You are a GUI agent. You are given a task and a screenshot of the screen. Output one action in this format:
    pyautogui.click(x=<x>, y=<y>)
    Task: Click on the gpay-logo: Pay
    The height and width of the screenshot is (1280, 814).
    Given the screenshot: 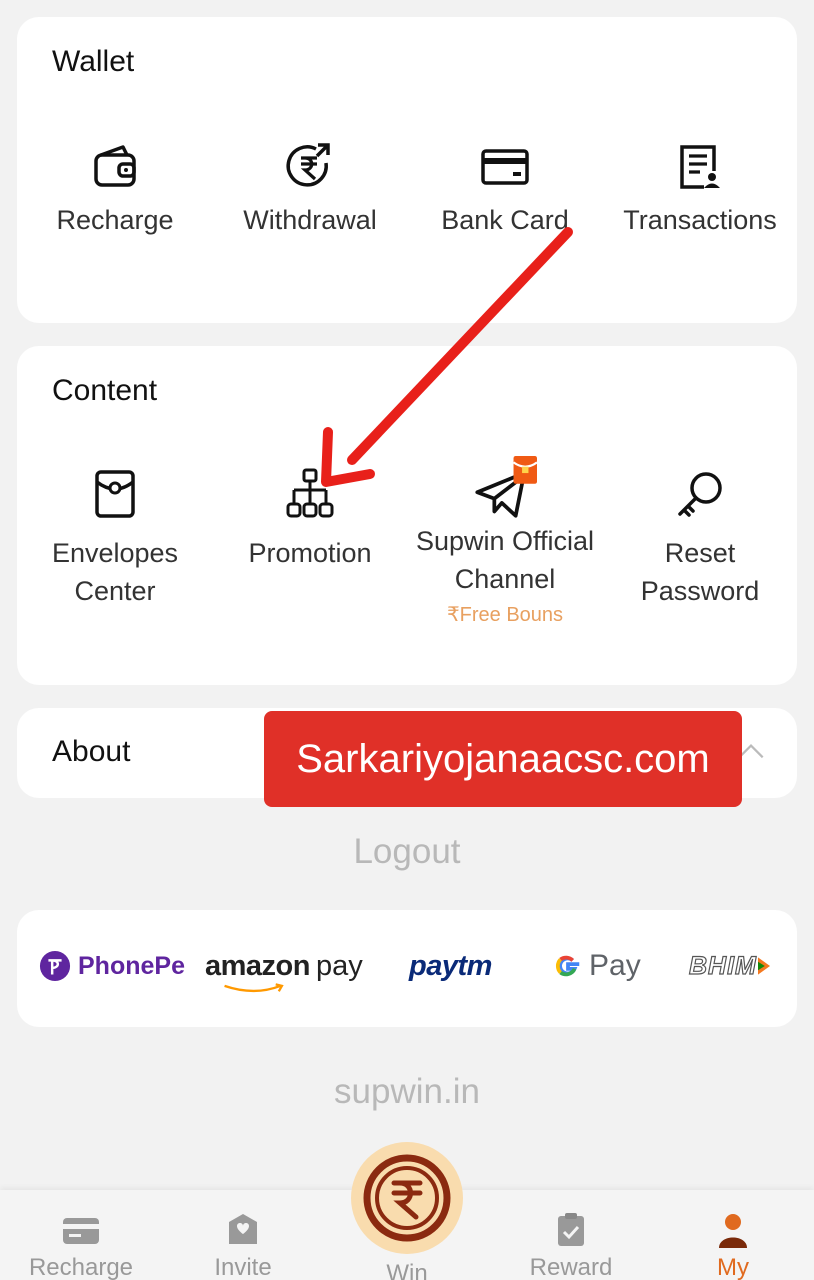 What is the action you would take?
    pyautogui.click(x=597, y=966)
    